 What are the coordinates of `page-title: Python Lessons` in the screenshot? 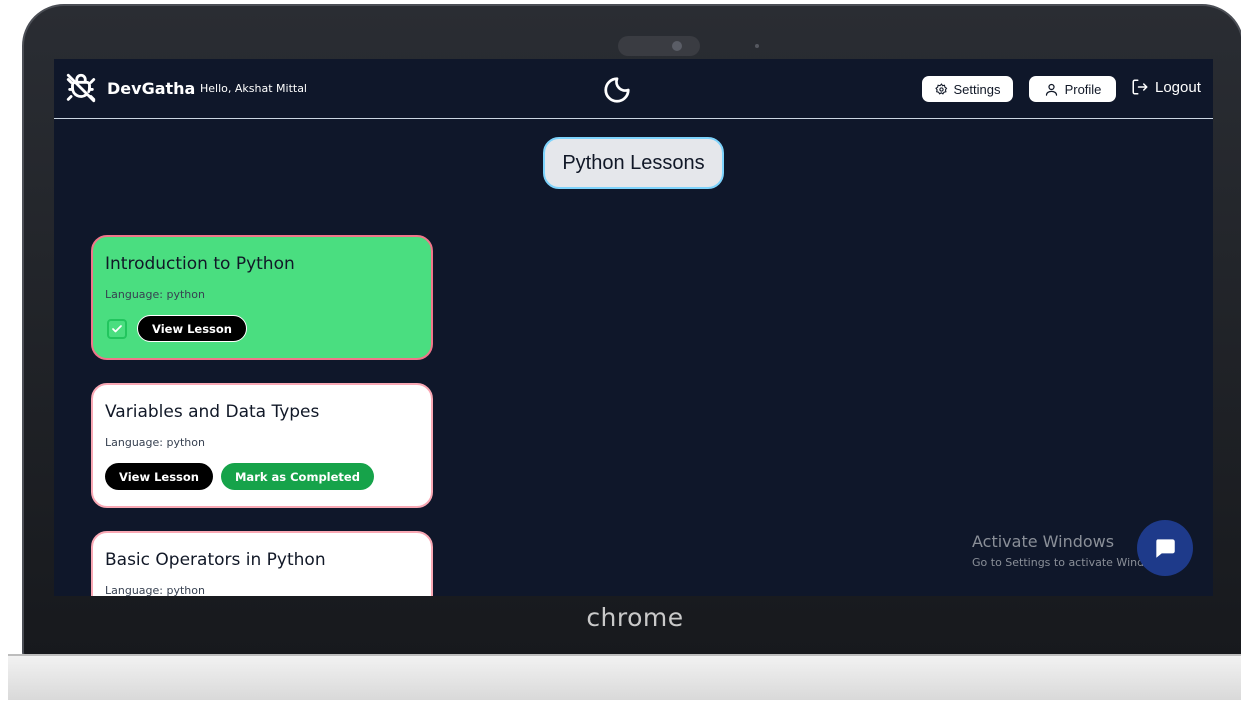 It's located at (633, 163).